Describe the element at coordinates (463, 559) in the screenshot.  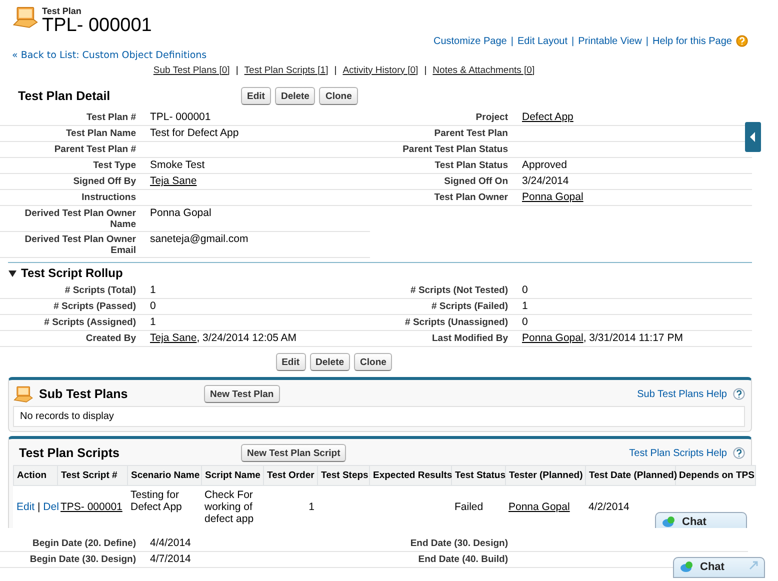
I see `field-label: End Date (40. Build)` at that location.